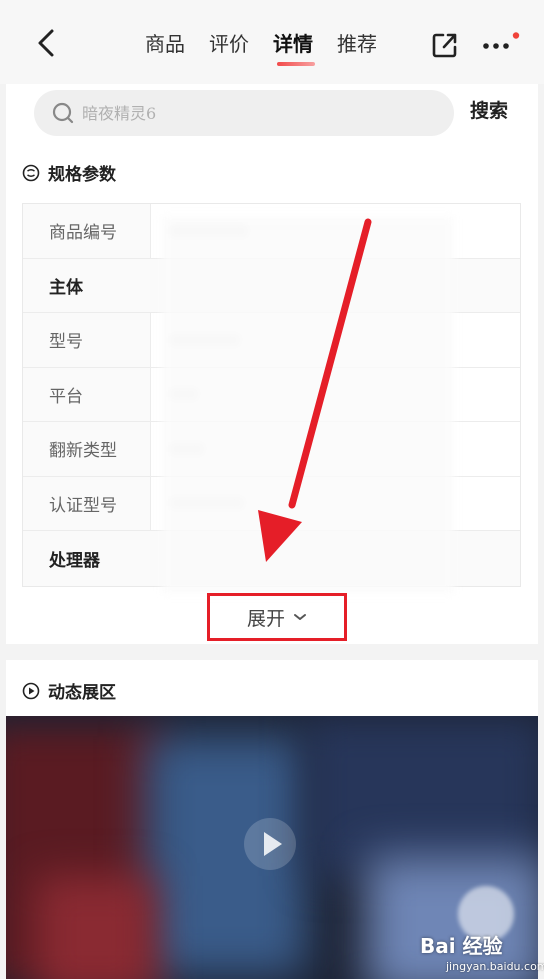  I want to click on dynamic-title: 动态展区, so click(82, 693).